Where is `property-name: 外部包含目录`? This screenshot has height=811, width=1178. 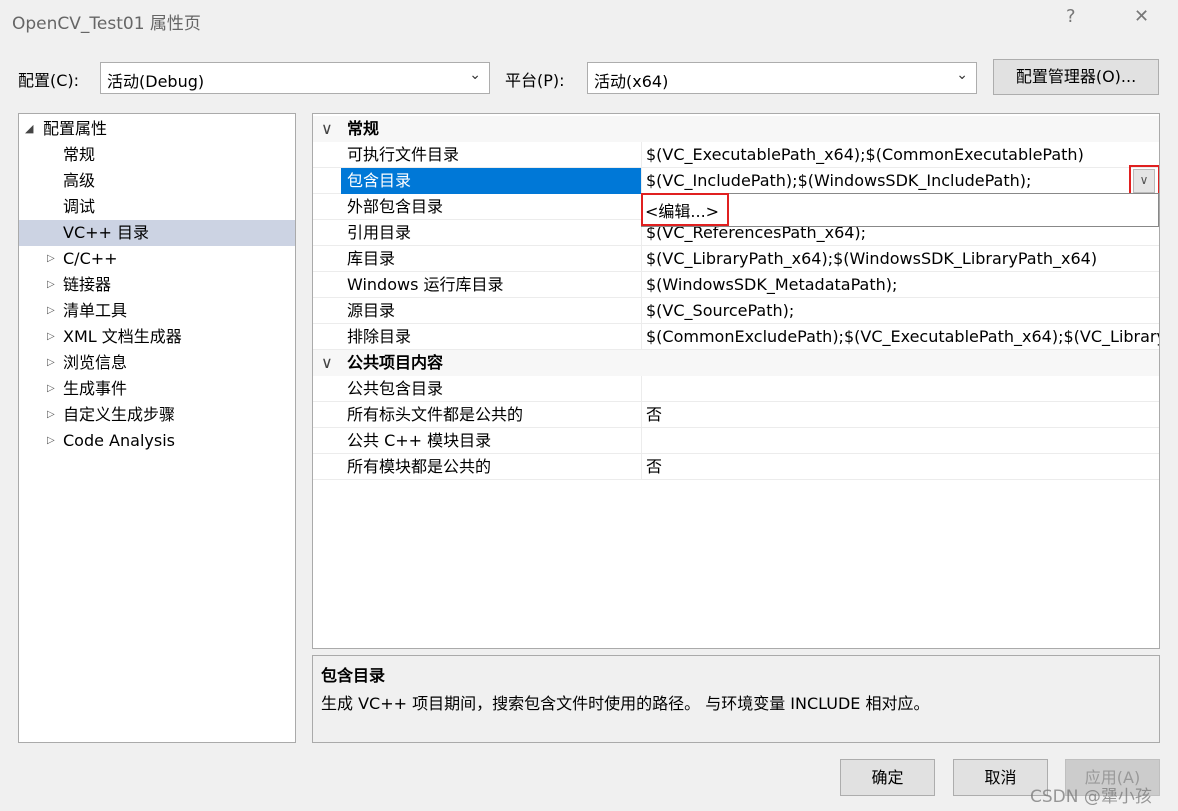 property-name: 外部包含目录 is located at coordinates (395, 206).